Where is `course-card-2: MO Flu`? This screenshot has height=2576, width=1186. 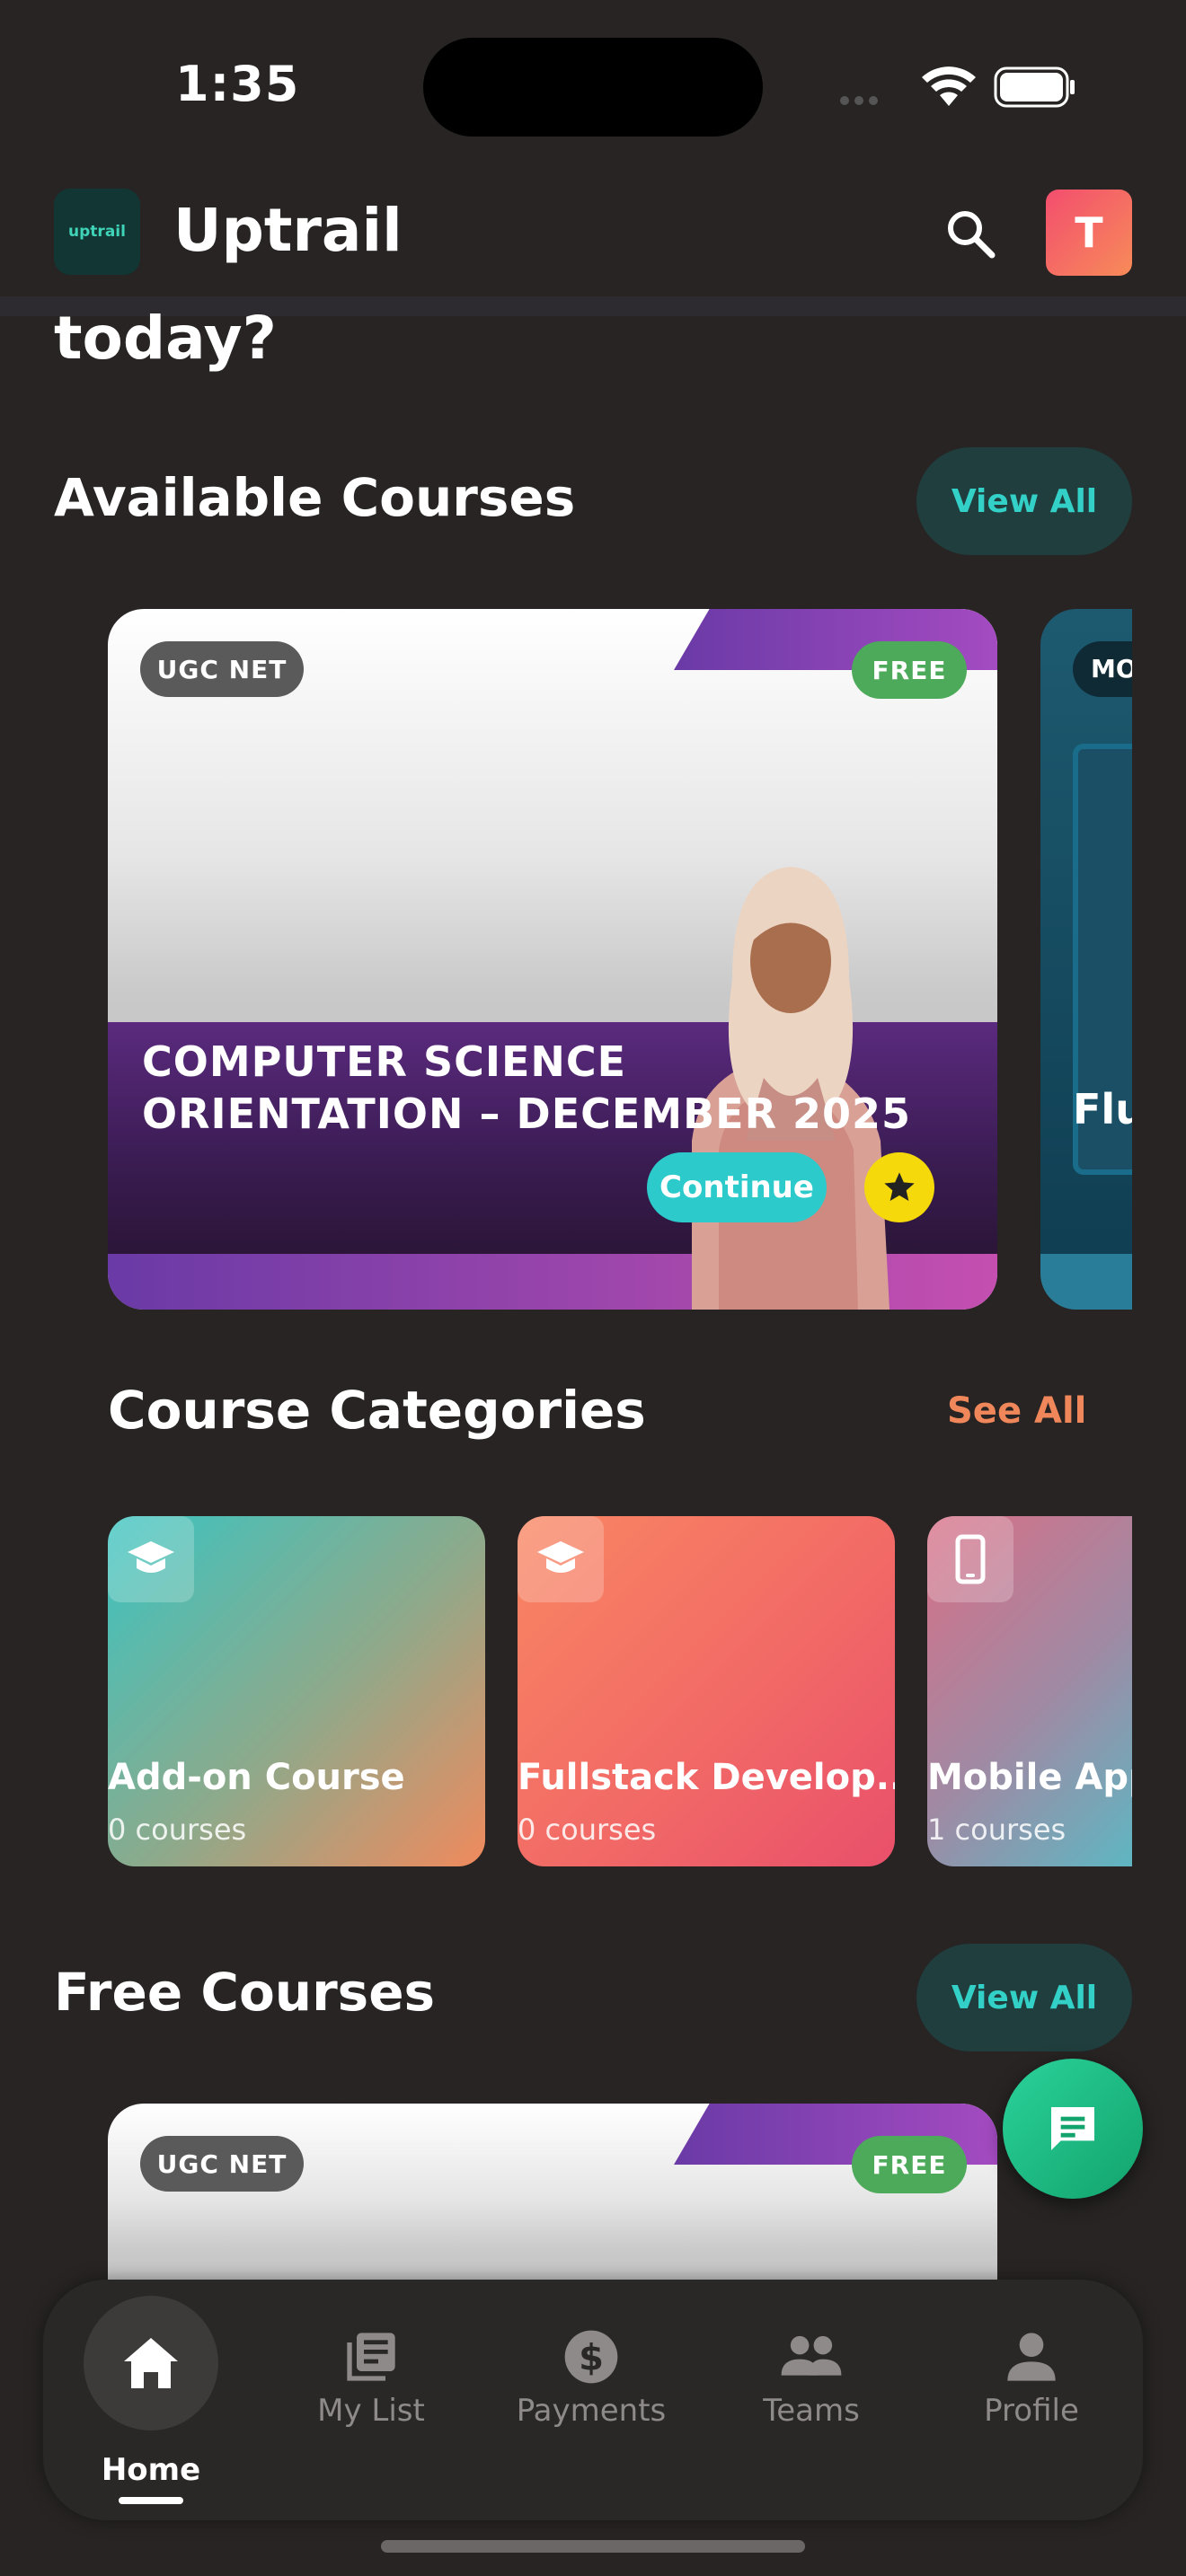
course-card-2: MO Flu is located at coordinates (1086, 960).